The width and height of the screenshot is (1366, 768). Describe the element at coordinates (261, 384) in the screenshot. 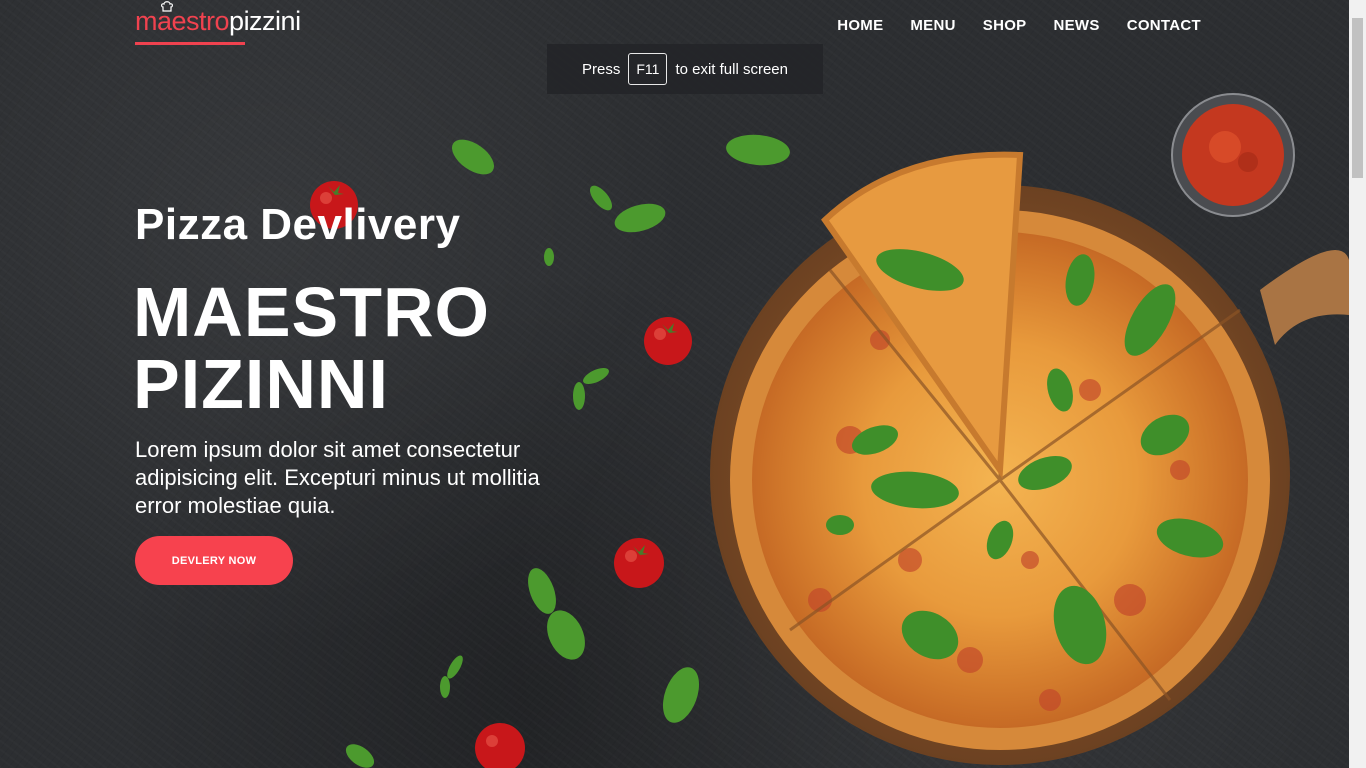

I see `hero-title-line2: PIZINNI` at that location.